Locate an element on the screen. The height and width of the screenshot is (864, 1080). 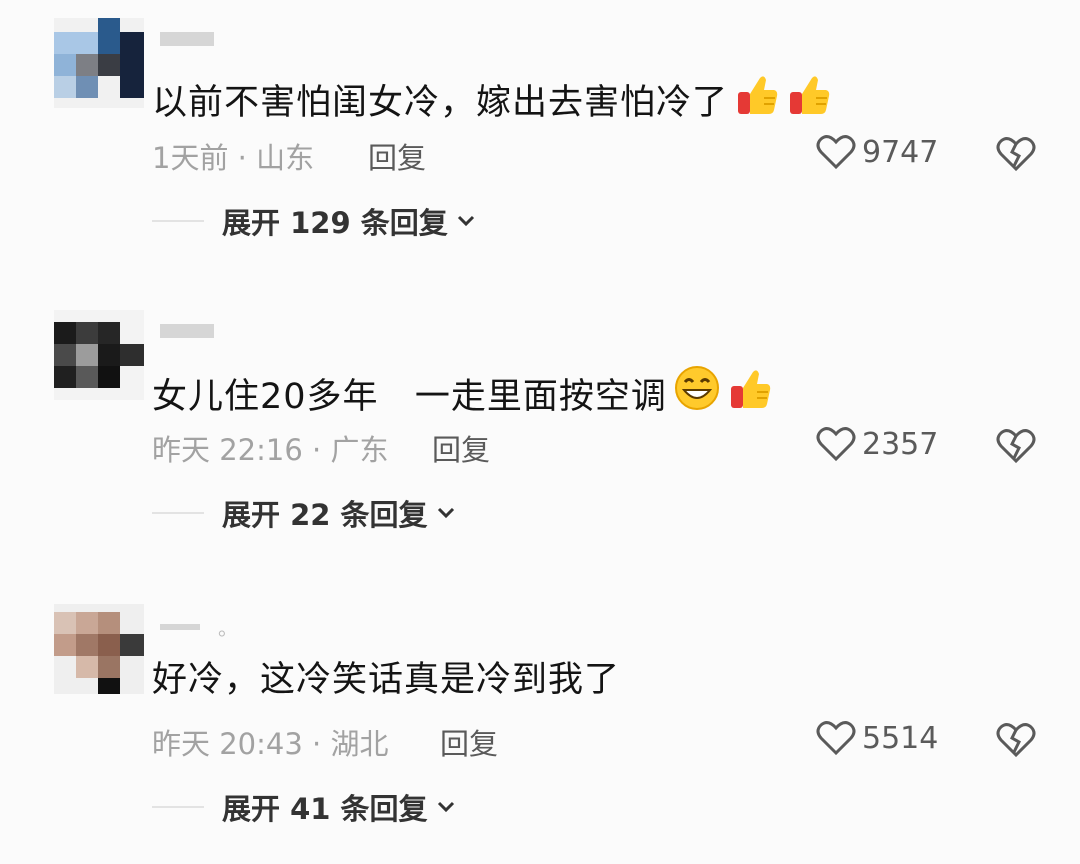
expand-label: 展开 129 条回复 is located at coordinates (335, 223).